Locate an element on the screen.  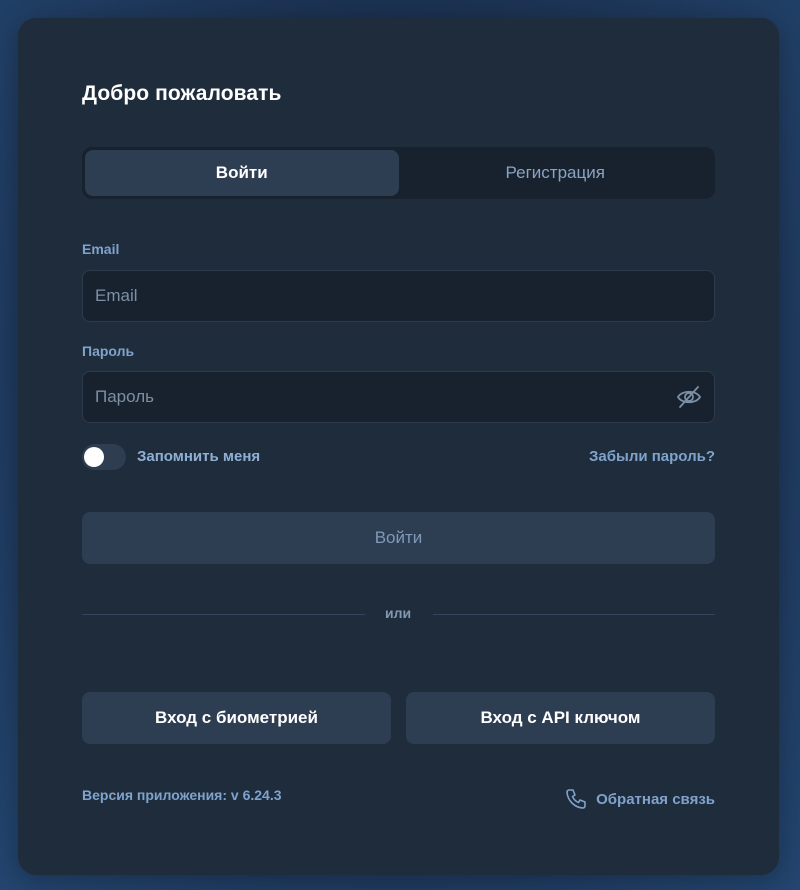
tab-register: Регистрация is located at coordinates (556, 173).